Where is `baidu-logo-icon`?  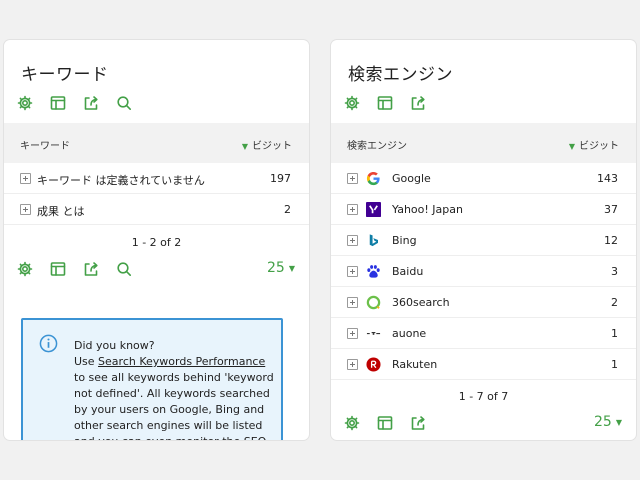 baidu-logo-icon is located at coordinates (373, 271).